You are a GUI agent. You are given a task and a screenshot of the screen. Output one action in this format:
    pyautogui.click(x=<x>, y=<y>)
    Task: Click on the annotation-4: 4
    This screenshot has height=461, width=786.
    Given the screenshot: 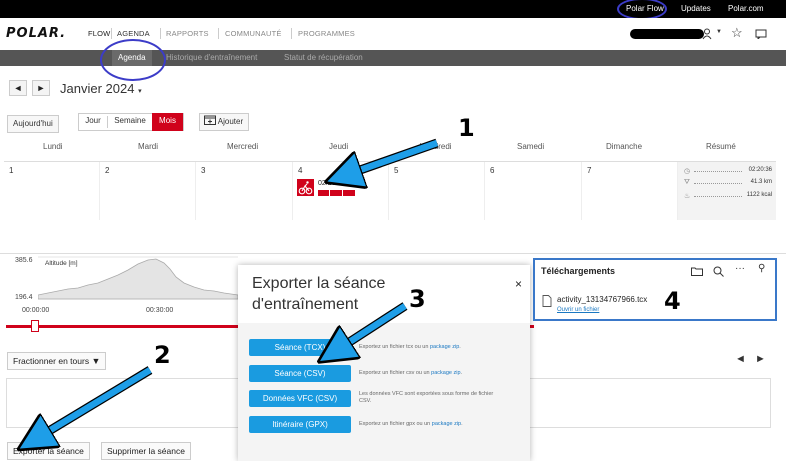 What is the action you would take?
    pyautogui.click(x=672, y=301)
    